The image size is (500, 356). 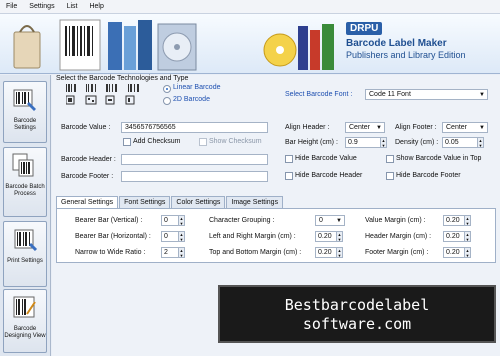 I want to click on barcode-footer-input, so click(x=194, y=176).